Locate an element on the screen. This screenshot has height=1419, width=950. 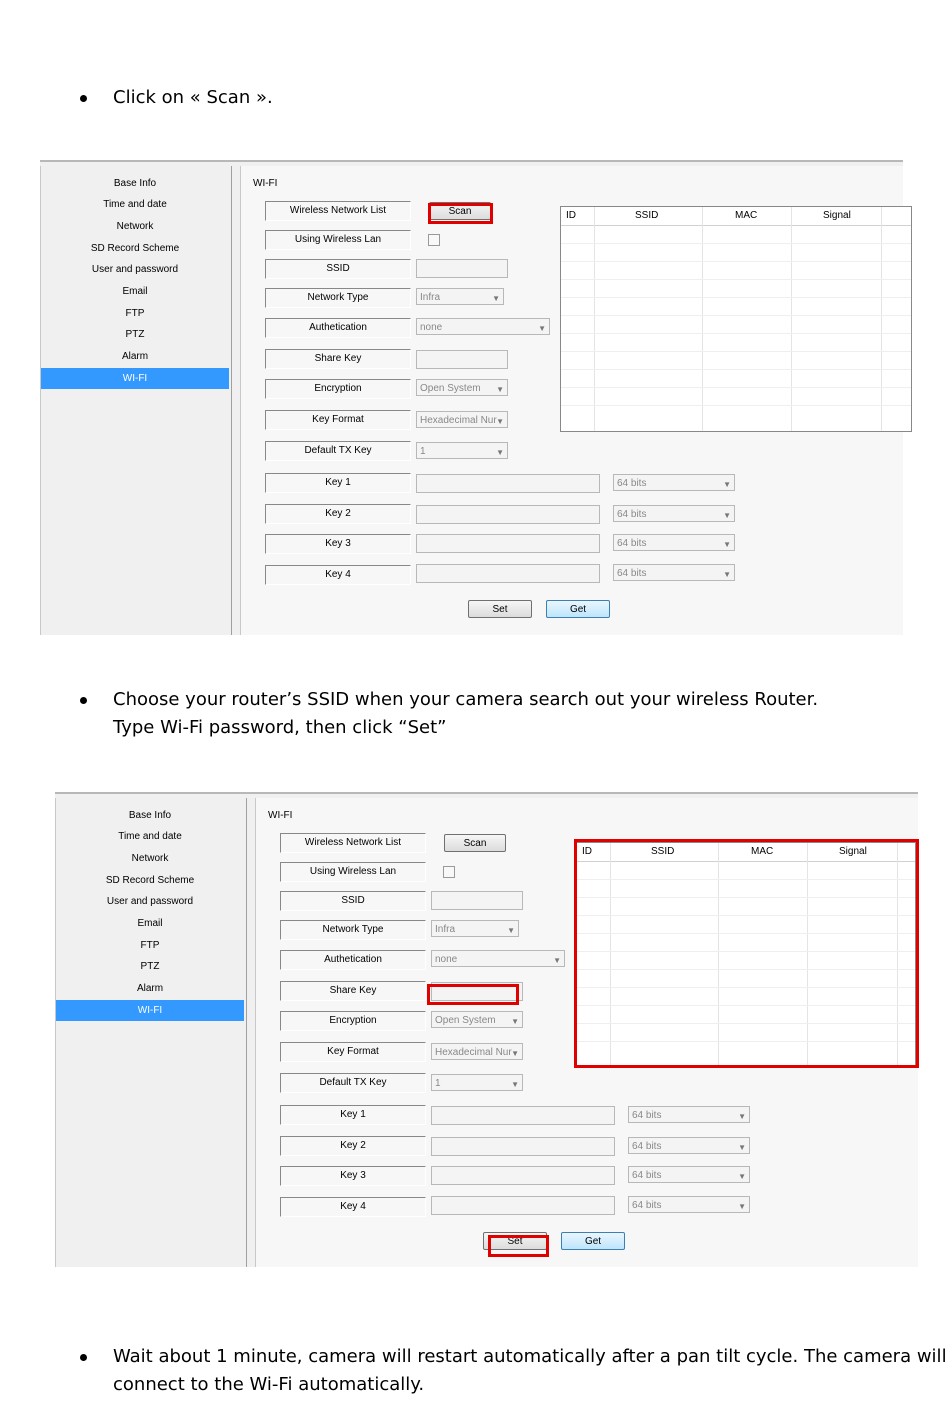
col-ssid: SSID is located at coordinates (647, 215).